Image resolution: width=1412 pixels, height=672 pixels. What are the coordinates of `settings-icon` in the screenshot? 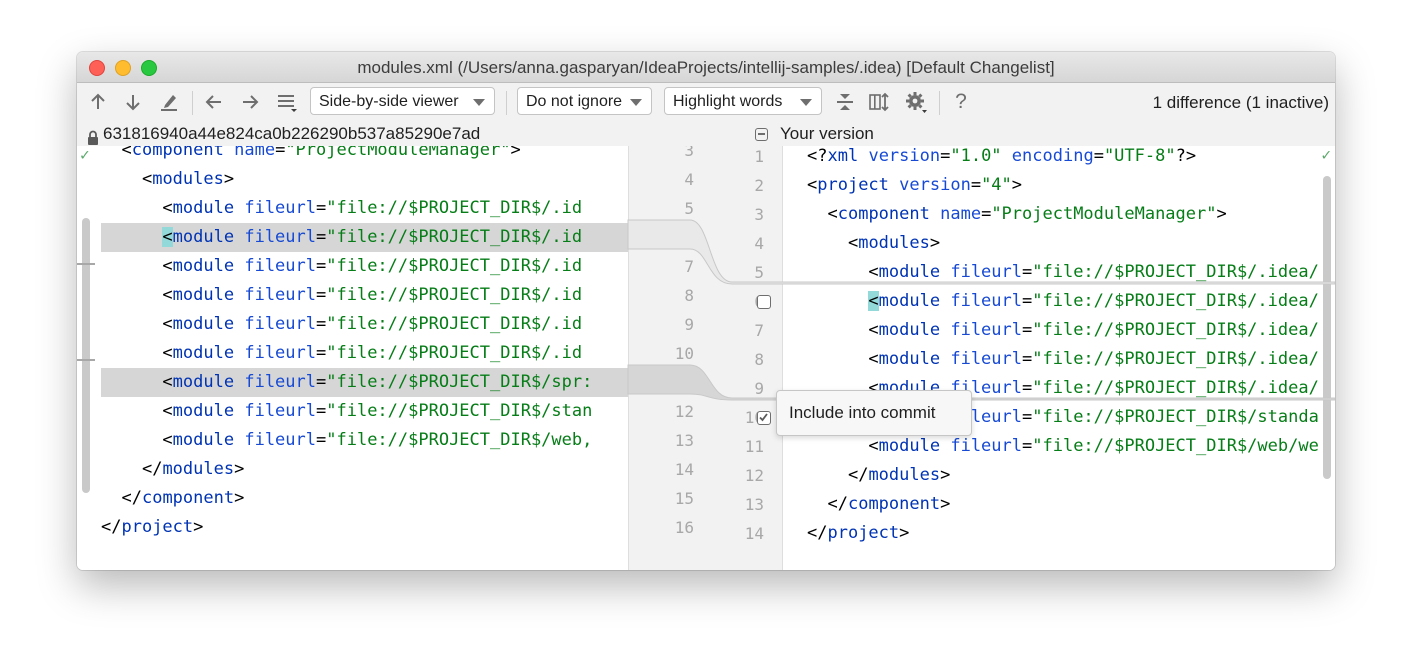 It's located at (916, 102).